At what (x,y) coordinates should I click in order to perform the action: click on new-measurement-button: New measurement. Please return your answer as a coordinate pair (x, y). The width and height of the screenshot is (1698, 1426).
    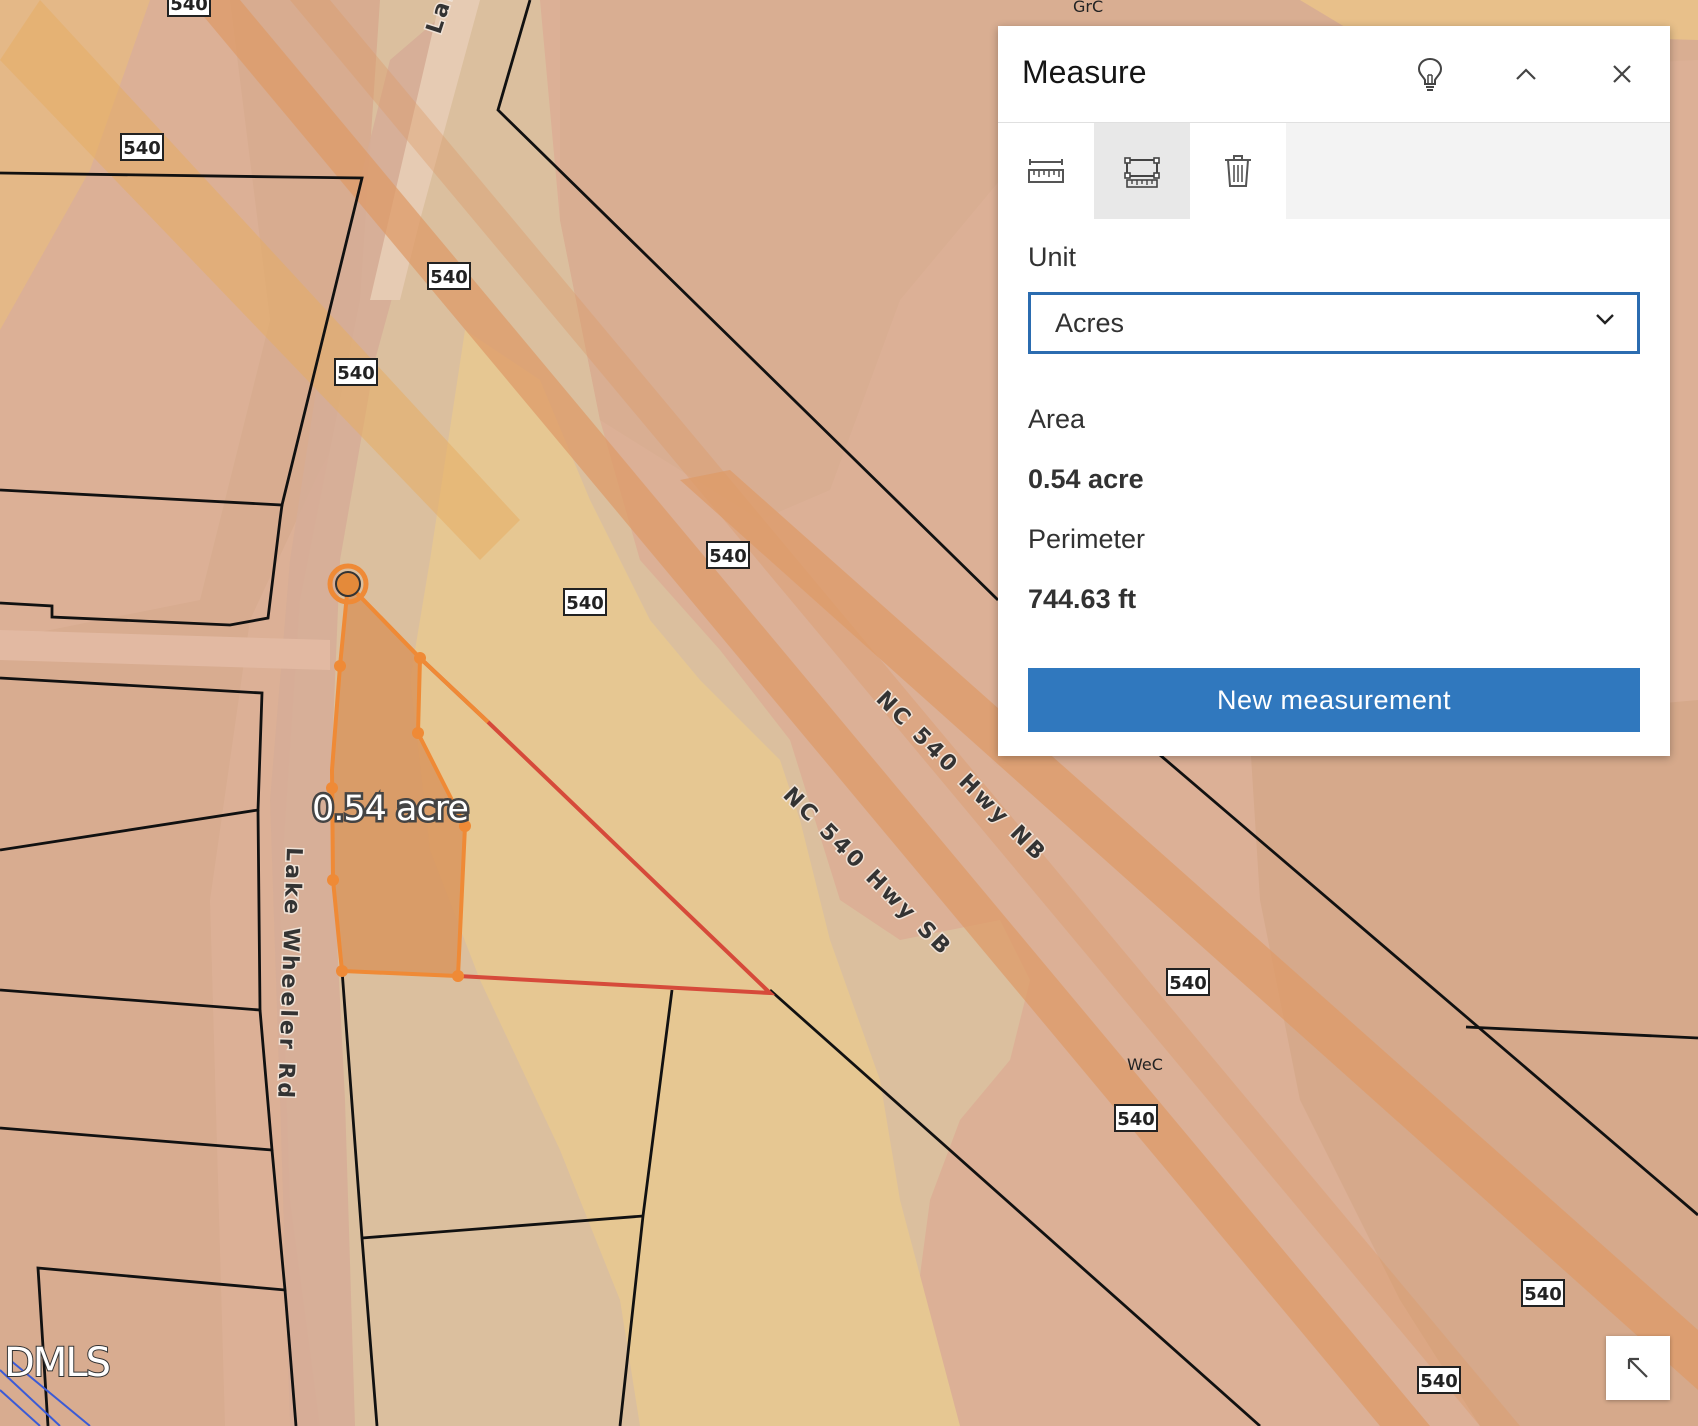
    Looking at the image, I should click on (1334, 700).